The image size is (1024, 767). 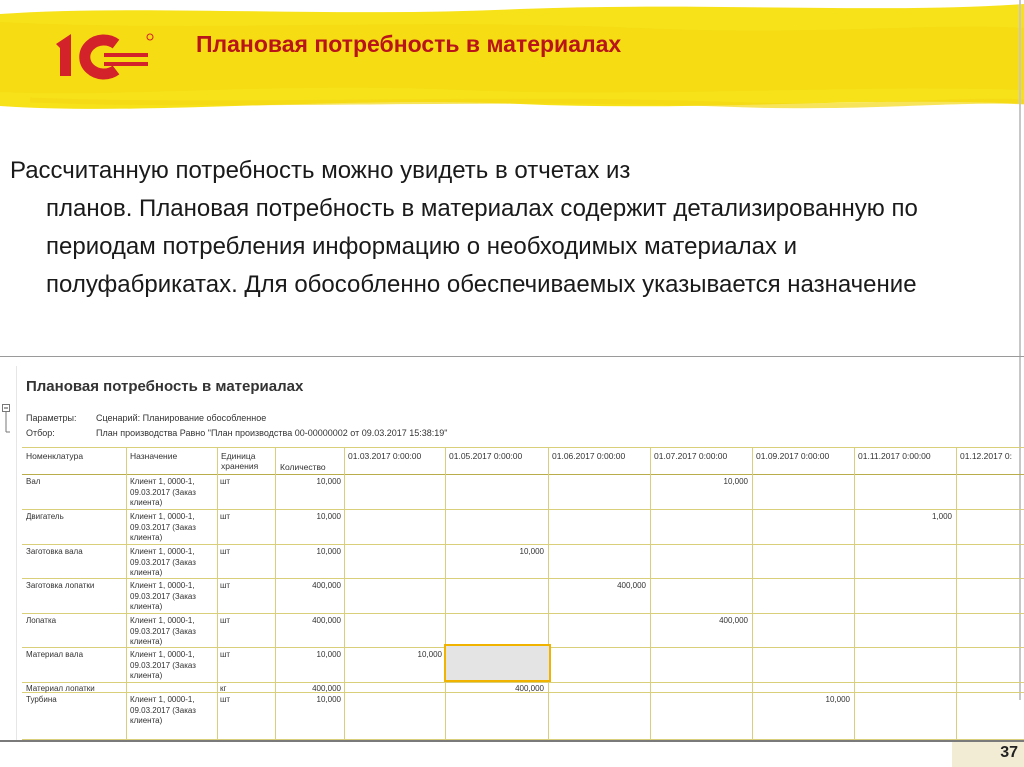 I want to click on column-header-date: 01.09.2017 0:00:00, so click(x=792, y=456).